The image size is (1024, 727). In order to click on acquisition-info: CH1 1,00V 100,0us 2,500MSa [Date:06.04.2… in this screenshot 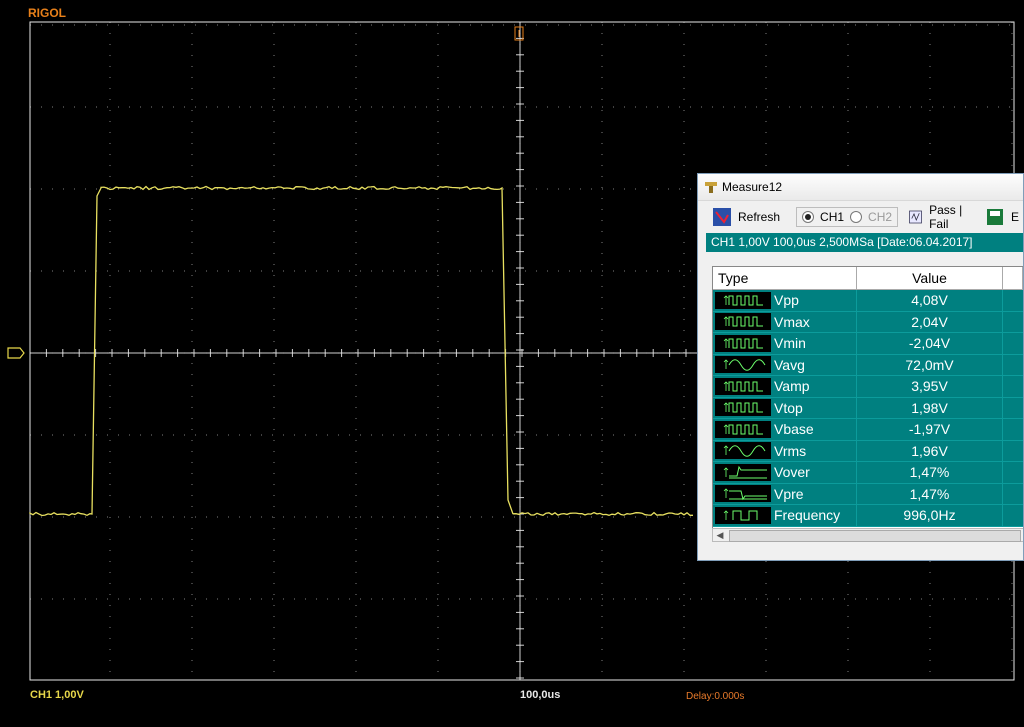, I will do `click(864, 242)`.